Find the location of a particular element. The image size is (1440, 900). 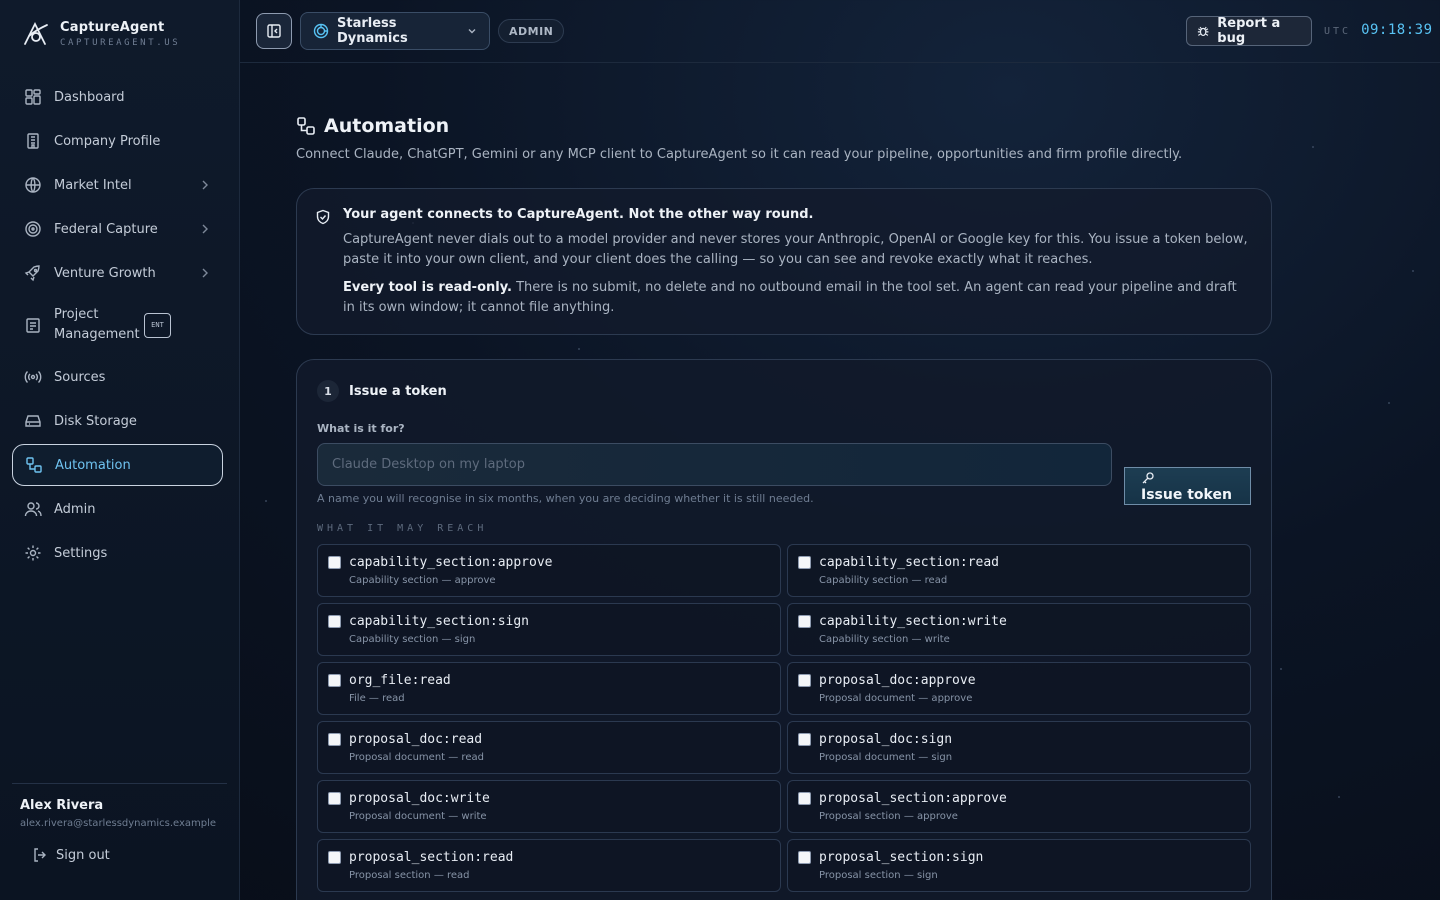

sidebar-item-automation: Automation is located at coordinates (117, 465).